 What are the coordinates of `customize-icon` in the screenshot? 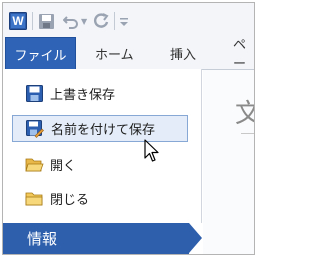 It's located at (124, 21).